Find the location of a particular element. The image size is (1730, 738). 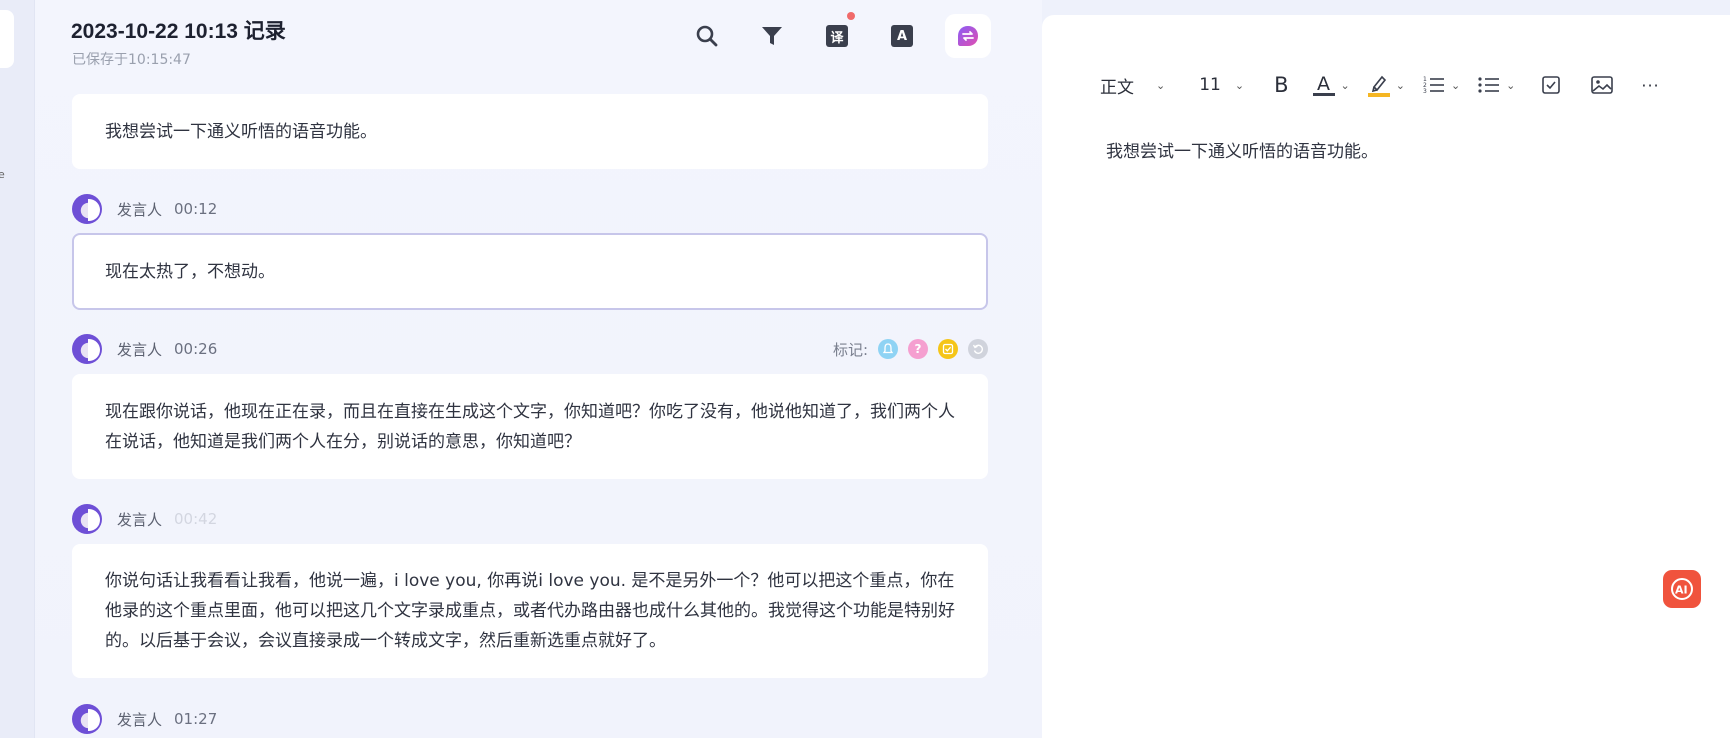

notification-dot is located at coordinates (851, 16).